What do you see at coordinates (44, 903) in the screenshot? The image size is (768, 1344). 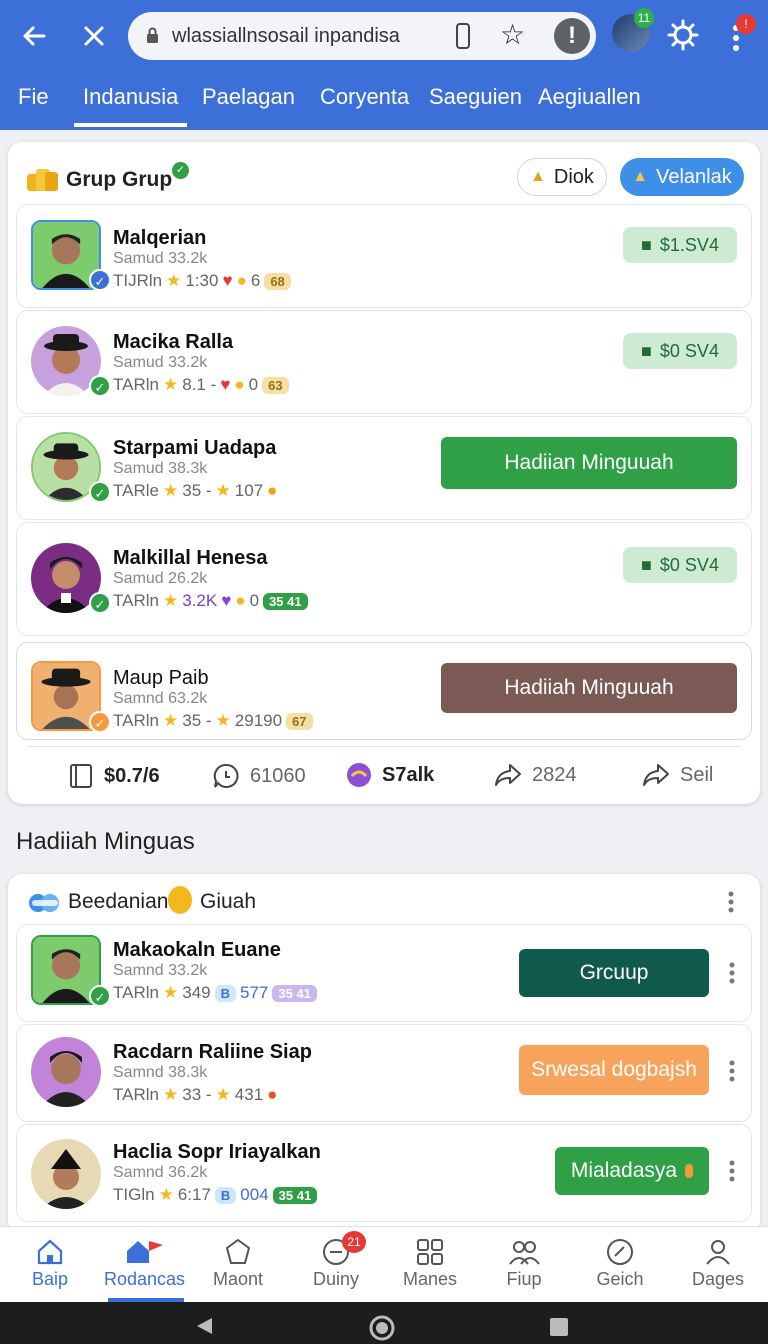 I see `ribbon-icon` at bounding box center [44, 903].